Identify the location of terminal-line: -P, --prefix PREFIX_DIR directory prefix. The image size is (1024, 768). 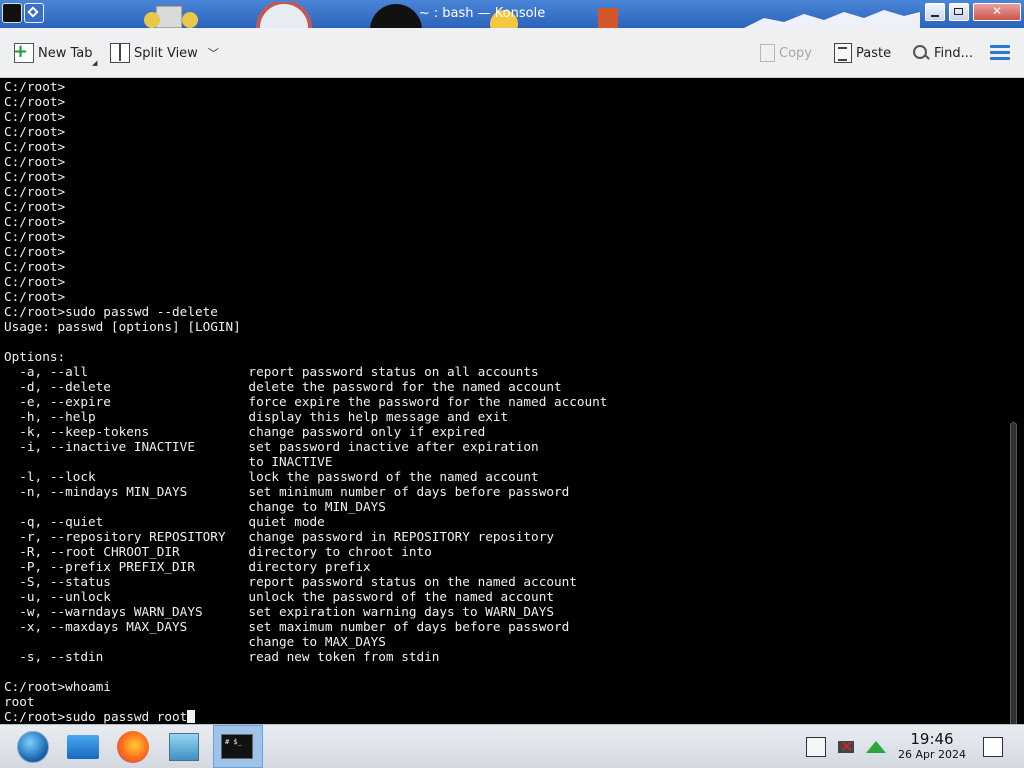
(187, 566).